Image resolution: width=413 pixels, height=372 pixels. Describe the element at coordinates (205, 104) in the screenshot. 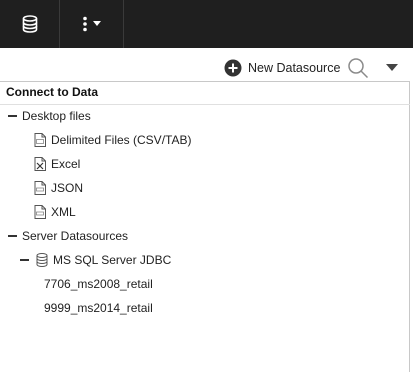

I see `divider` at that location.